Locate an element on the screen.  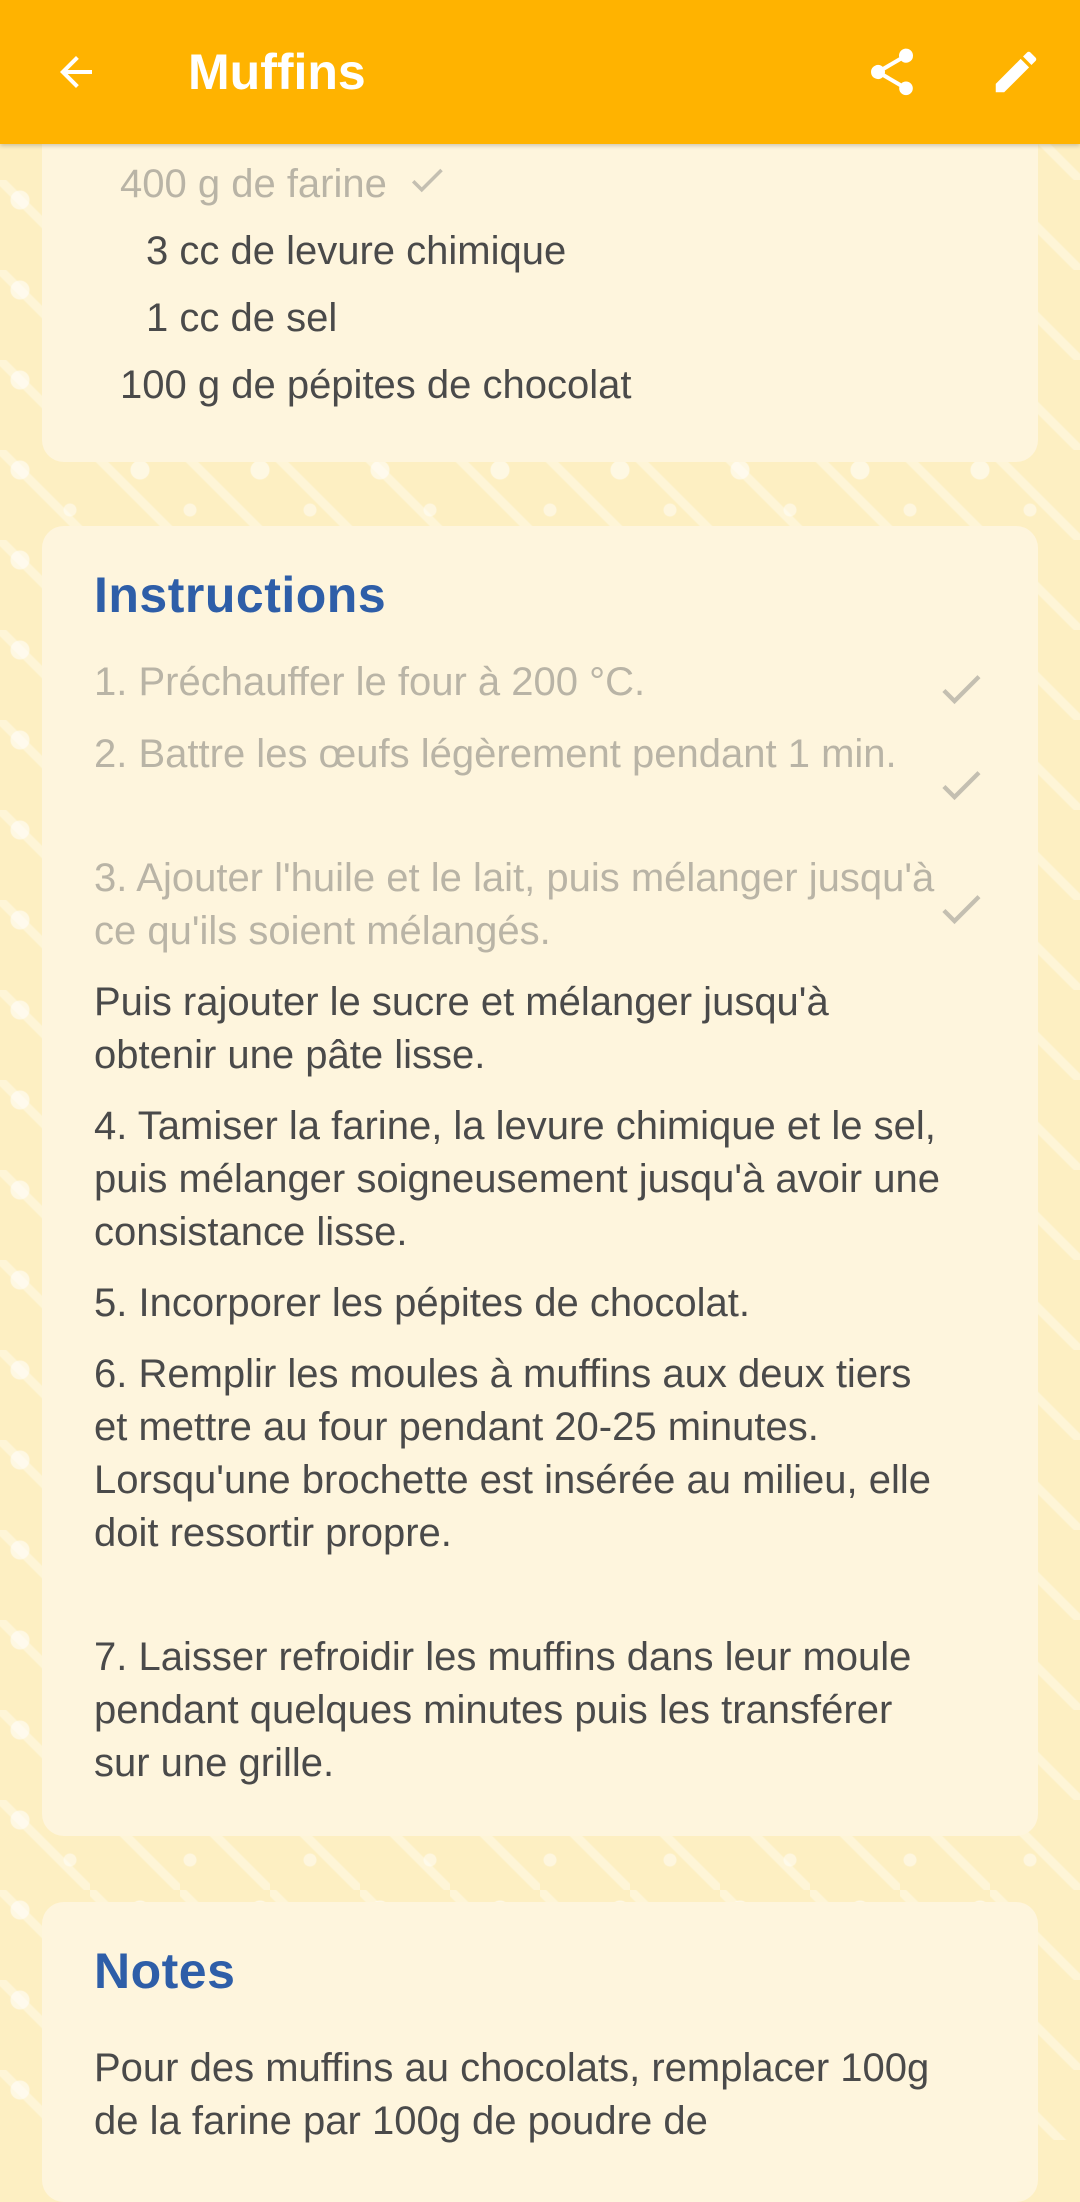
page-title: Muffins is located at coordinates (277, 72).